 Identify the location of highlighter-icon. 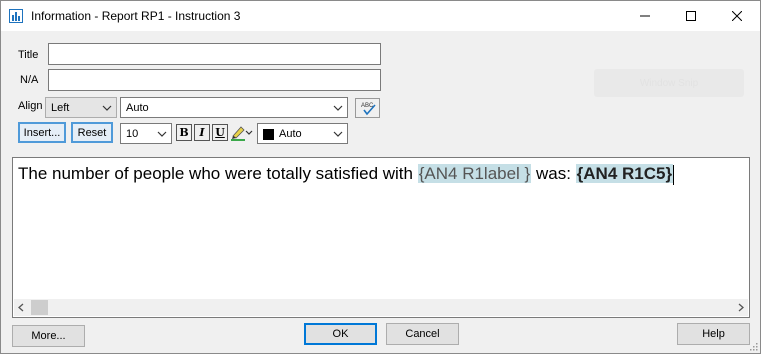
(242, 133).